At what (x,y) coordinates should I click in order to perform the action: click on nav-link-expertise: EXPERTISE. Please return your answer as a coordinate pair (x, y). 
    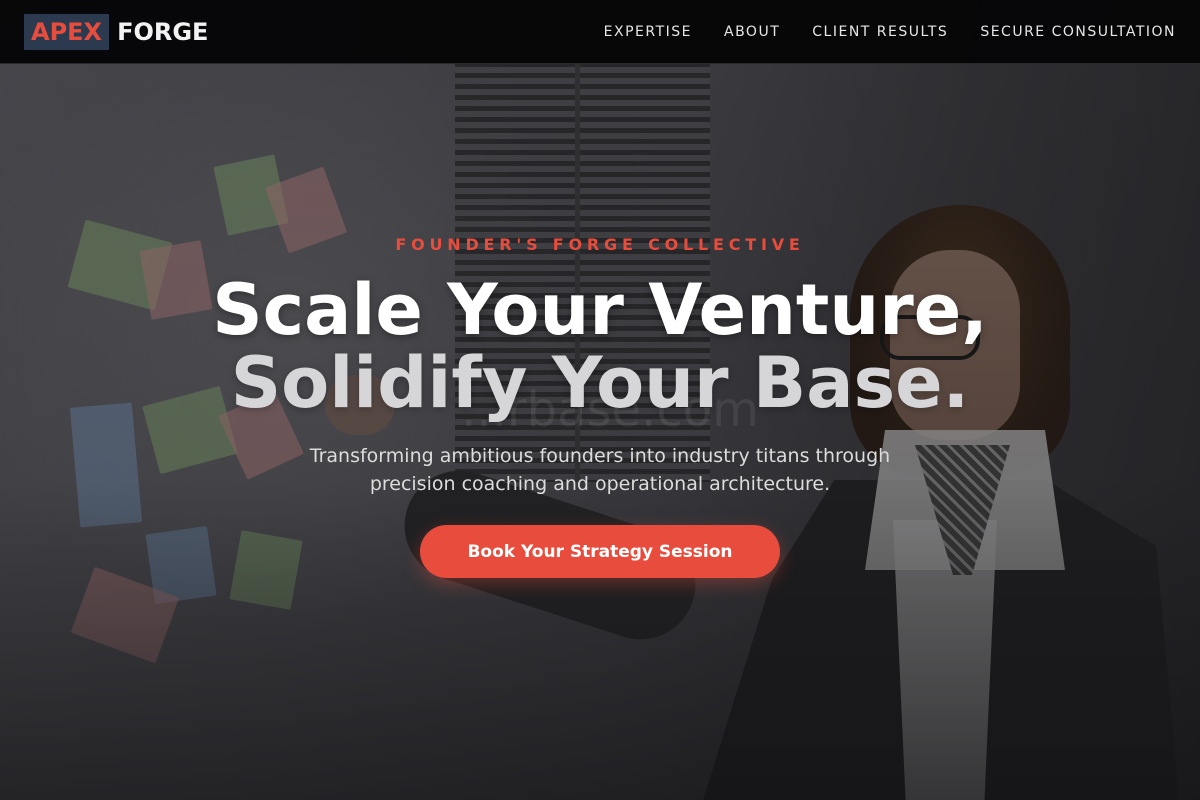
    Looking at the image, I should click on (648, 32).